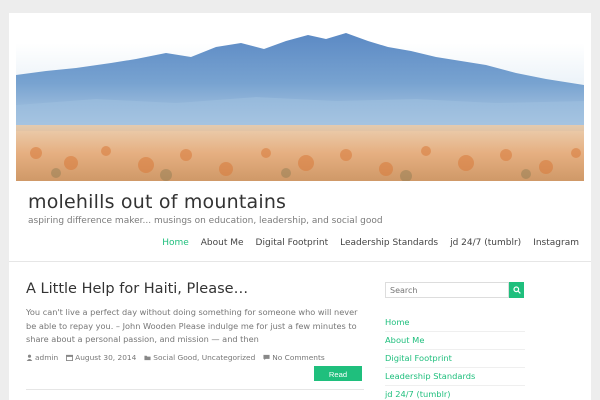 This screenshot has height=400, width=600. Describe the element at coordinates (47, 357) in the screenshot. I see `post-author-name: admin` at that location.